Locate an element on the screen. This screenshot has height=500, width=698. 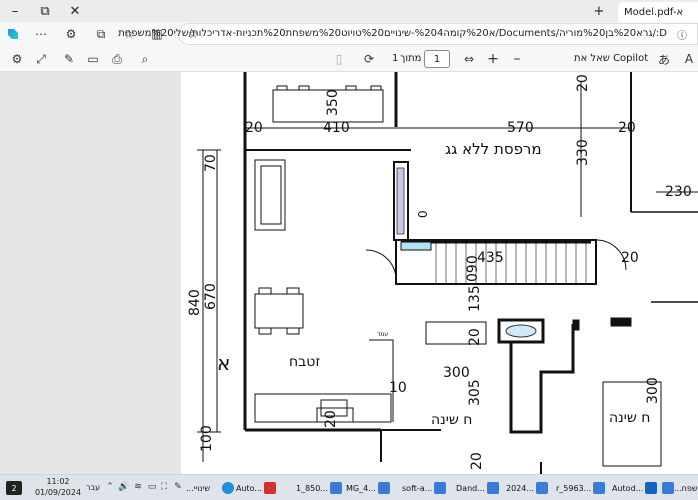
label-roof-balcony: מרפסת ללא גג is located at coordinates (493, 149).